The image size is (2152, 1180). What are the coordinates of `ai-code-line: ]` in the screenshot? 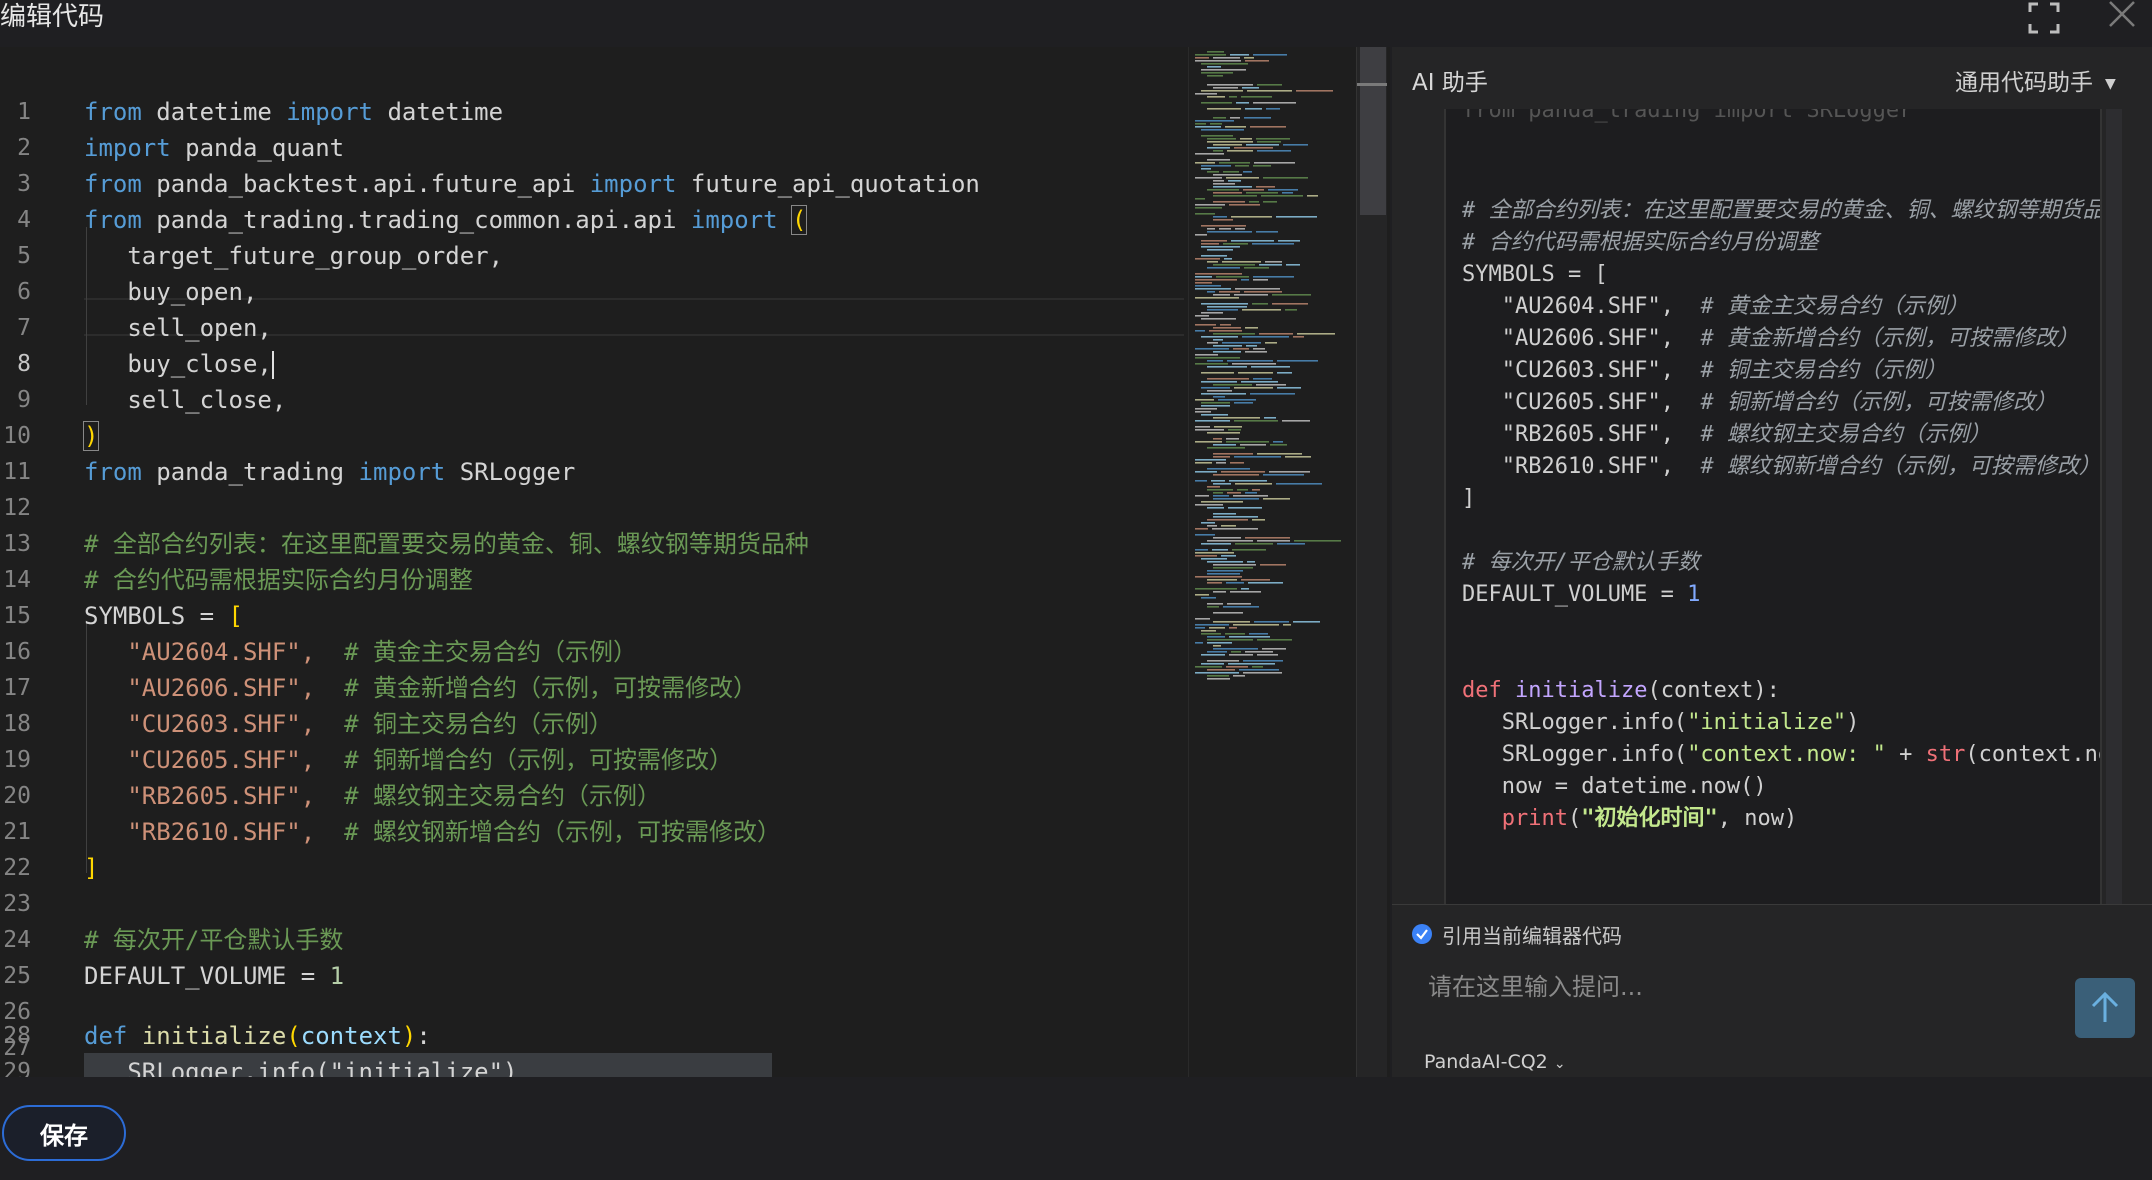 It's located at (1469, 498).